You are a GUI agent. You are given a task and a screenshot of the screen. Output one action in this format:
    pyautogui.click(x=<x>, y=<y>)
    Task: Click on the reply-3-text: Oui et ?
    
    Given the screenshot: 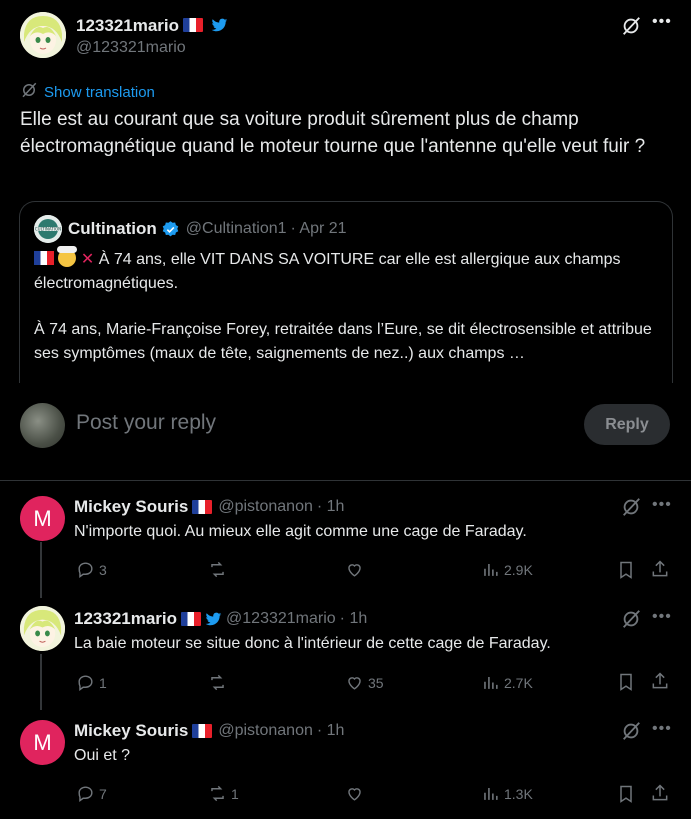 What is the action you would take?
    pyautogui.click(x=102, y=755)
    